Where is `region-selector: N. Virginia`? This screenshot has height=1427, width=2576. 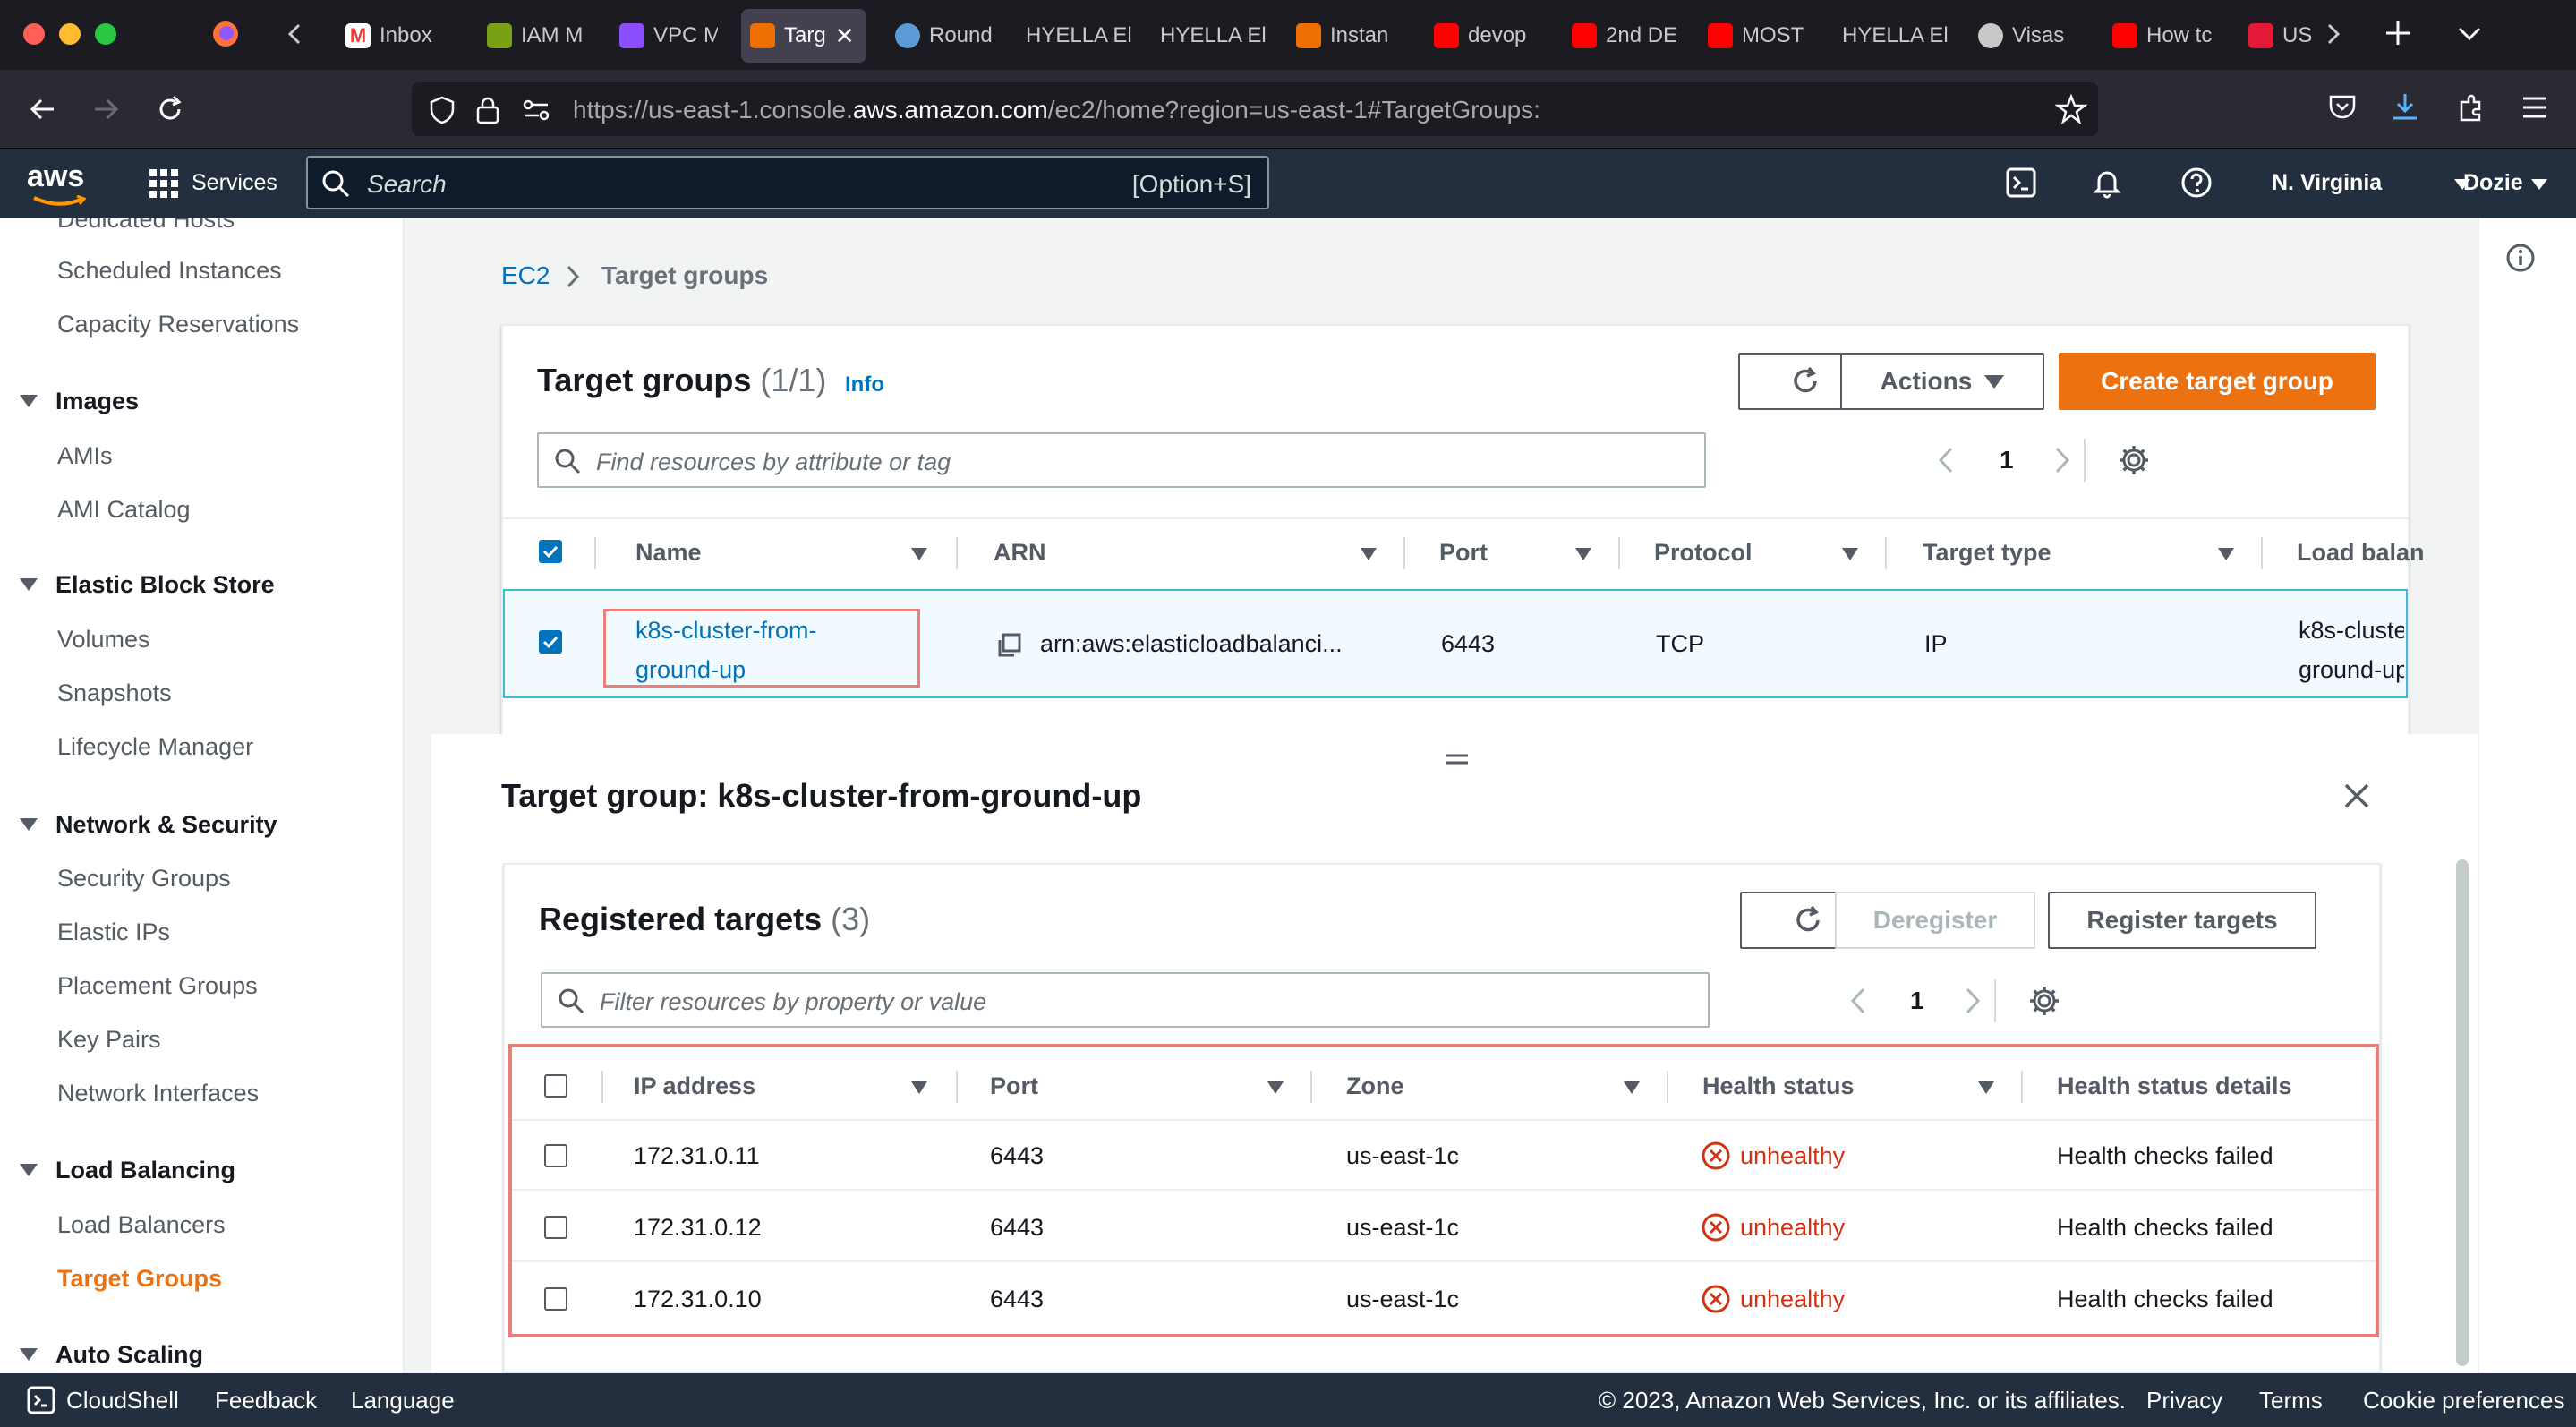
region-selector: N. Virginia is located at coordinates (2327, 183).